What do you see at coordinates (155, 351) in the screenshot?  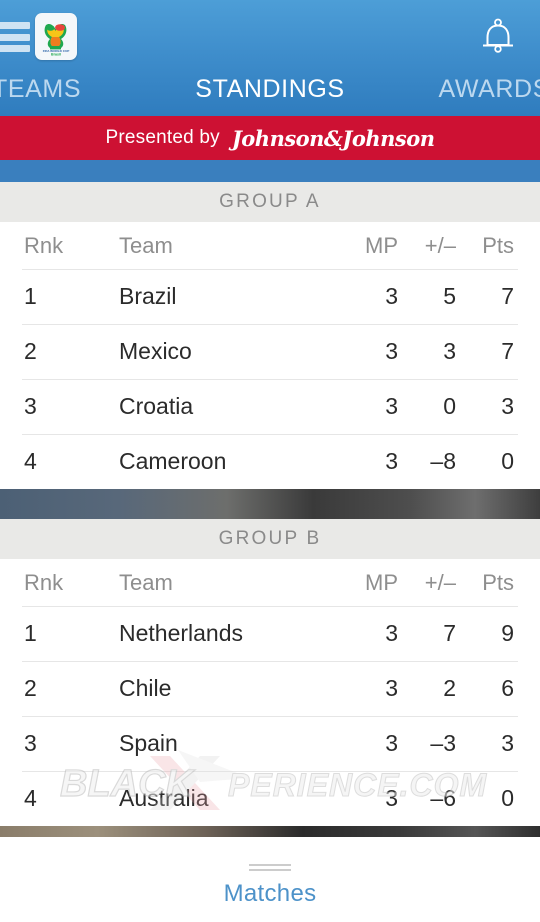 I see `cell-team: Mexico` at bounding box center [155, 351].